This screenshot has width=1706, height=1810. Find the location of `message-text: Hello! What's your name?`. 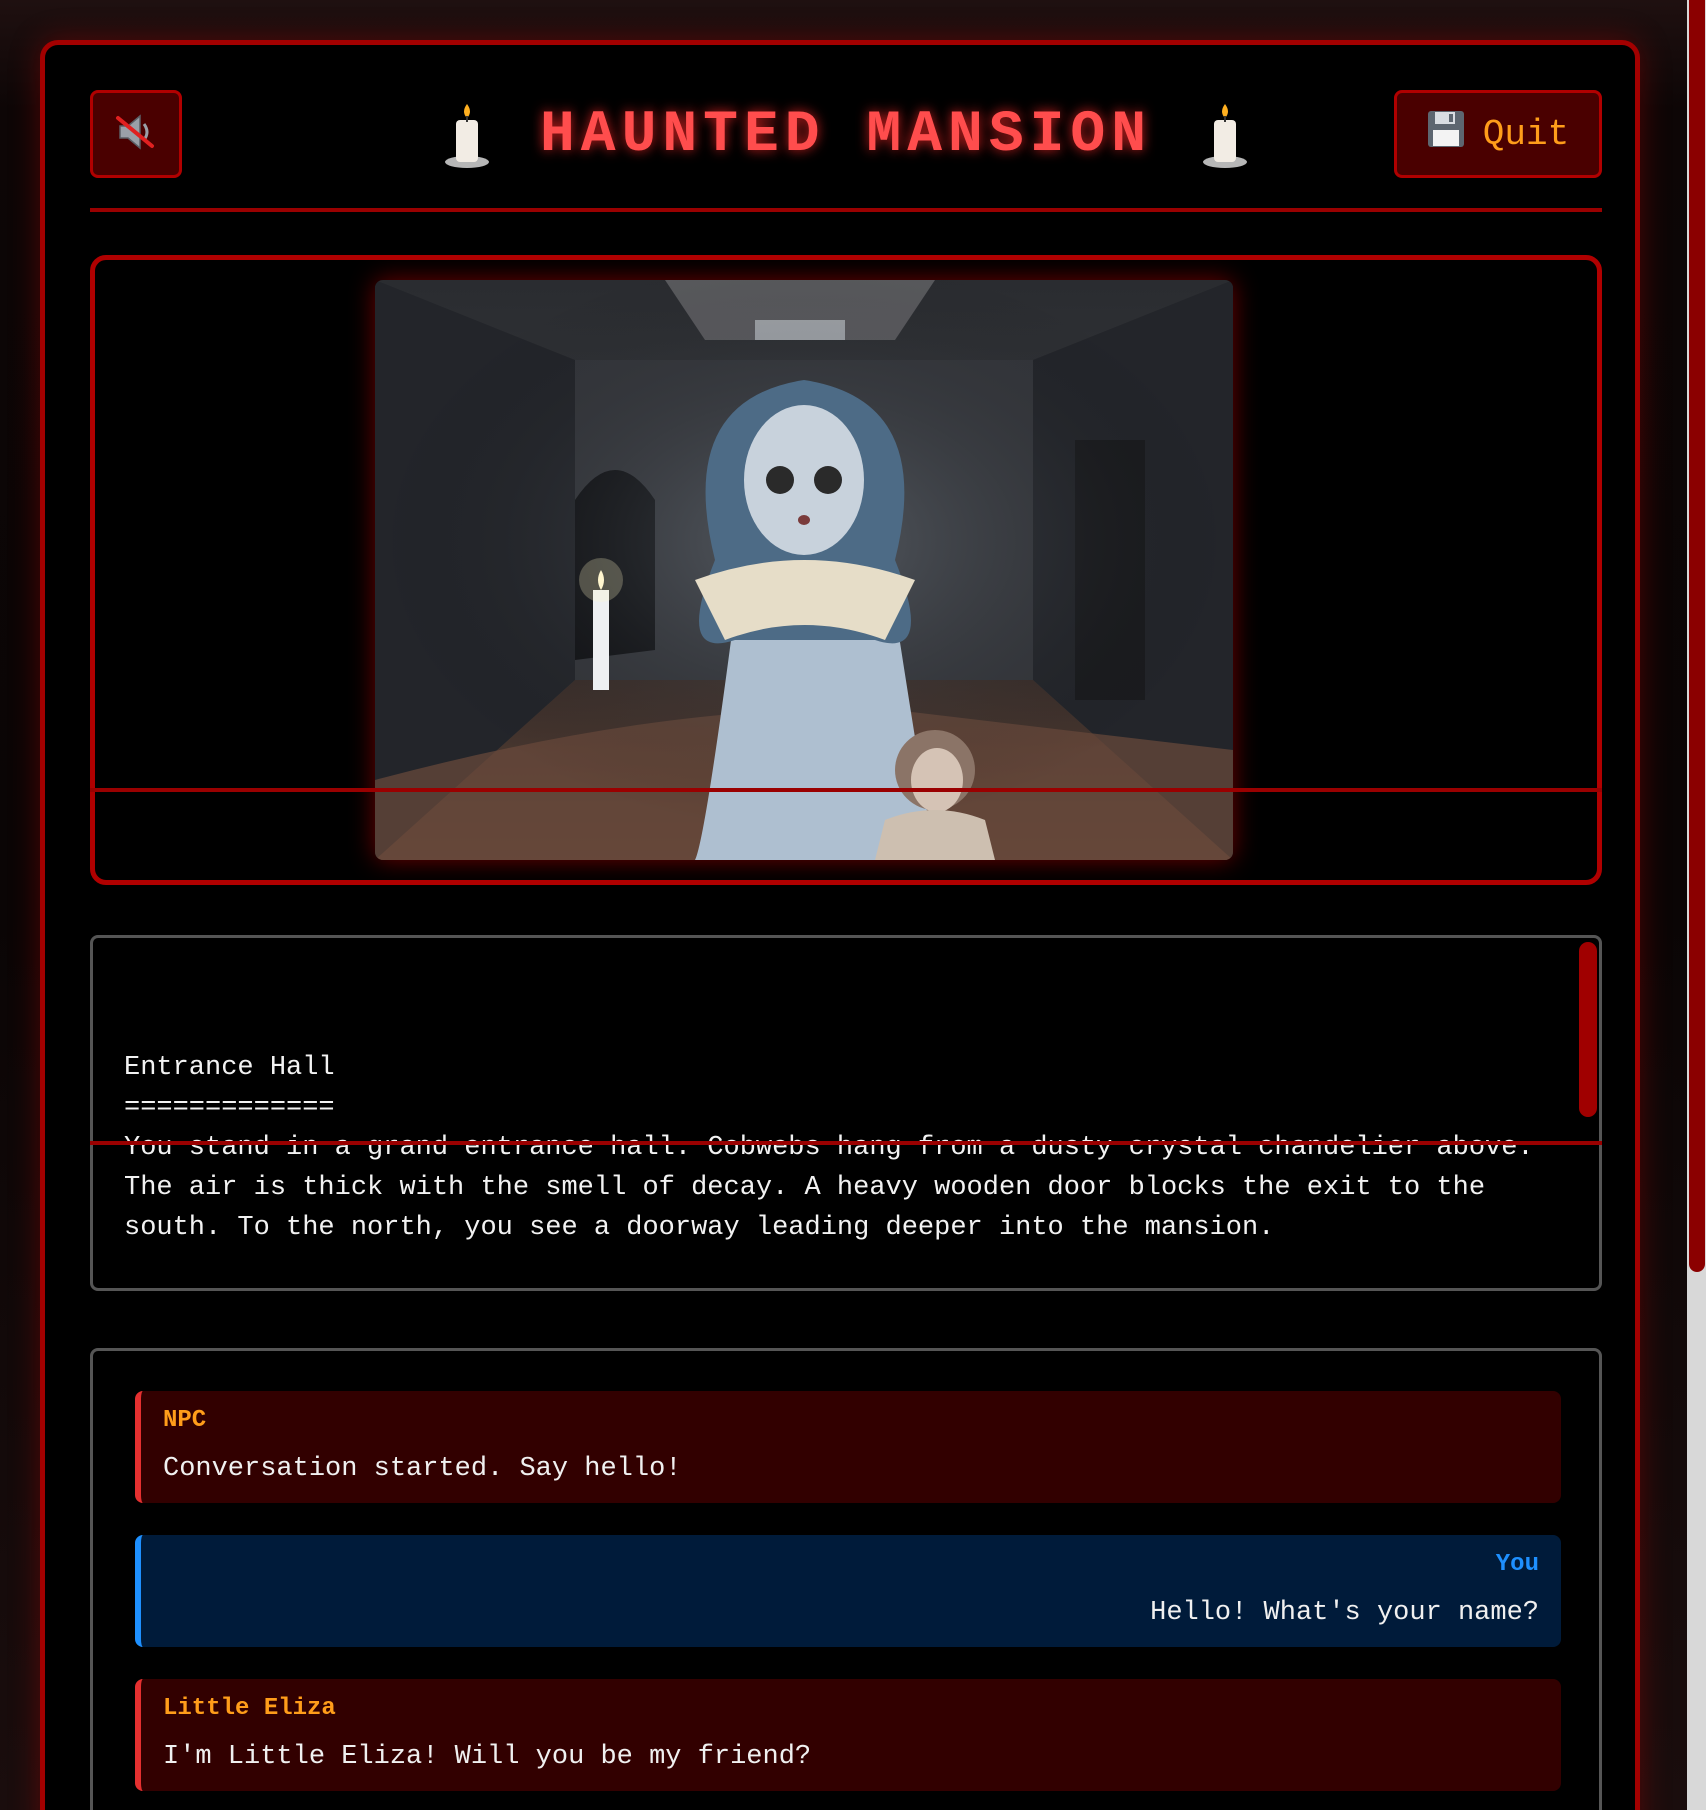

message-text: Hello! What's your name? is located at coordinates (1344, 1613).